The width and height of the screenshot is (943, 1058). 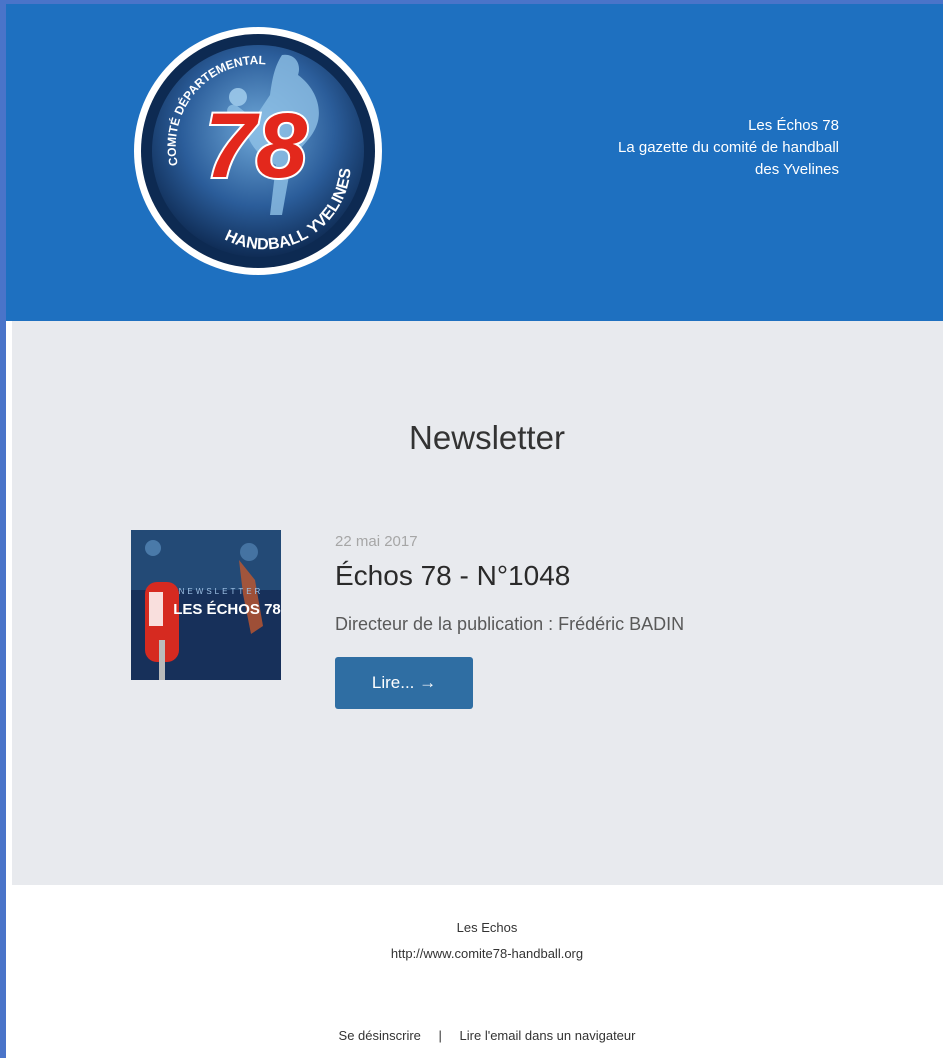 What do you see at coordinates (793, 125) in the screenshot?
I see `header-line-1: Les Échos 78` at bounding box center [793, 125].